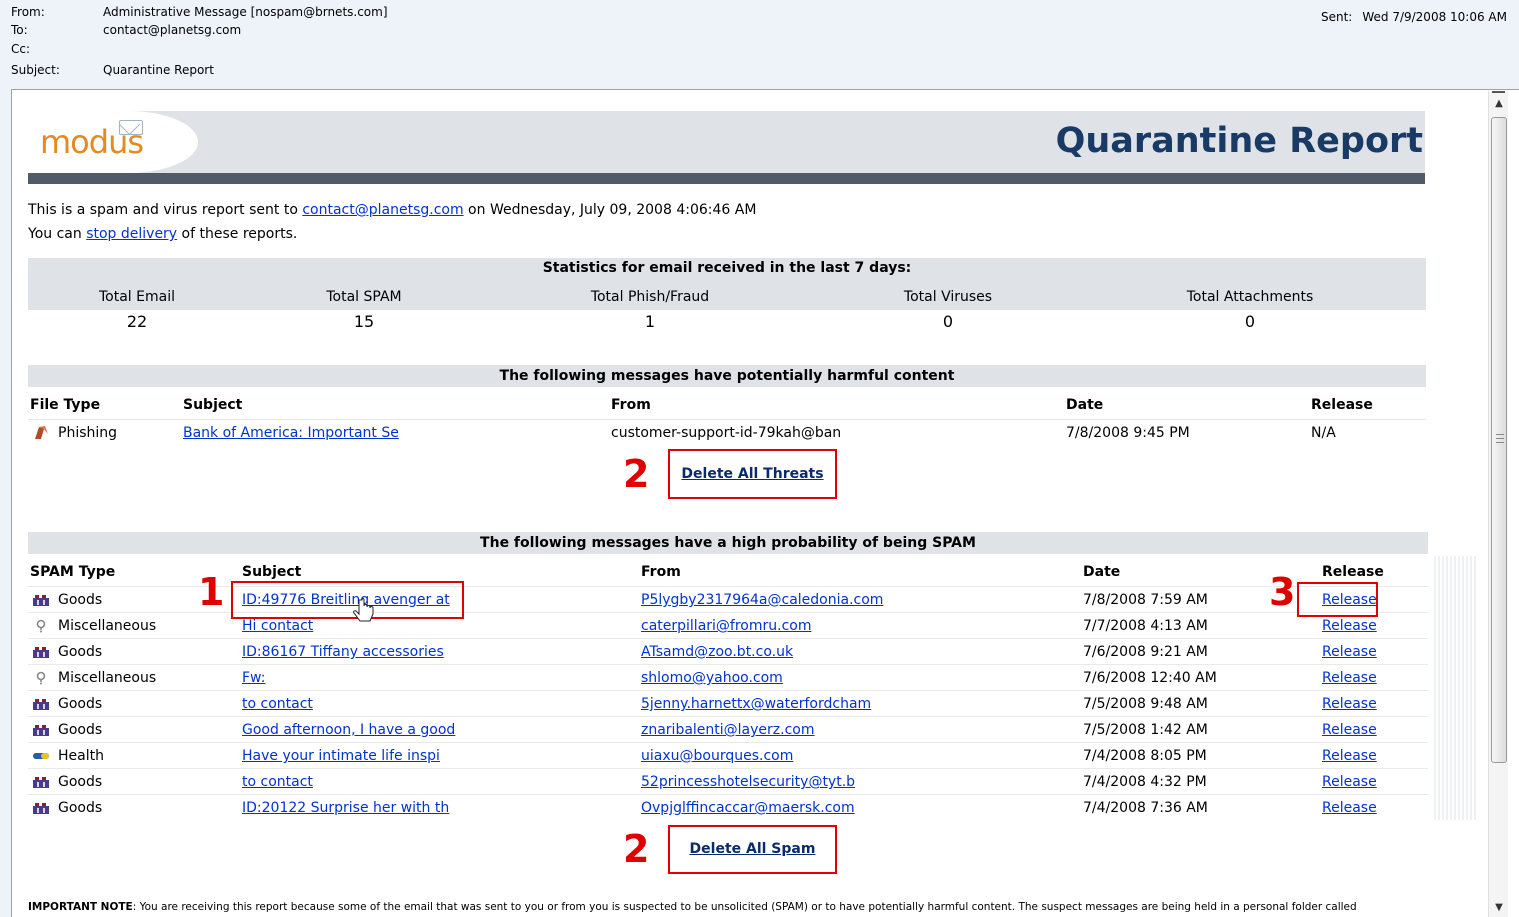 The height and width of the screenshot is (917, 1519). I want to click on spam-type: Health, so click(81, 756).